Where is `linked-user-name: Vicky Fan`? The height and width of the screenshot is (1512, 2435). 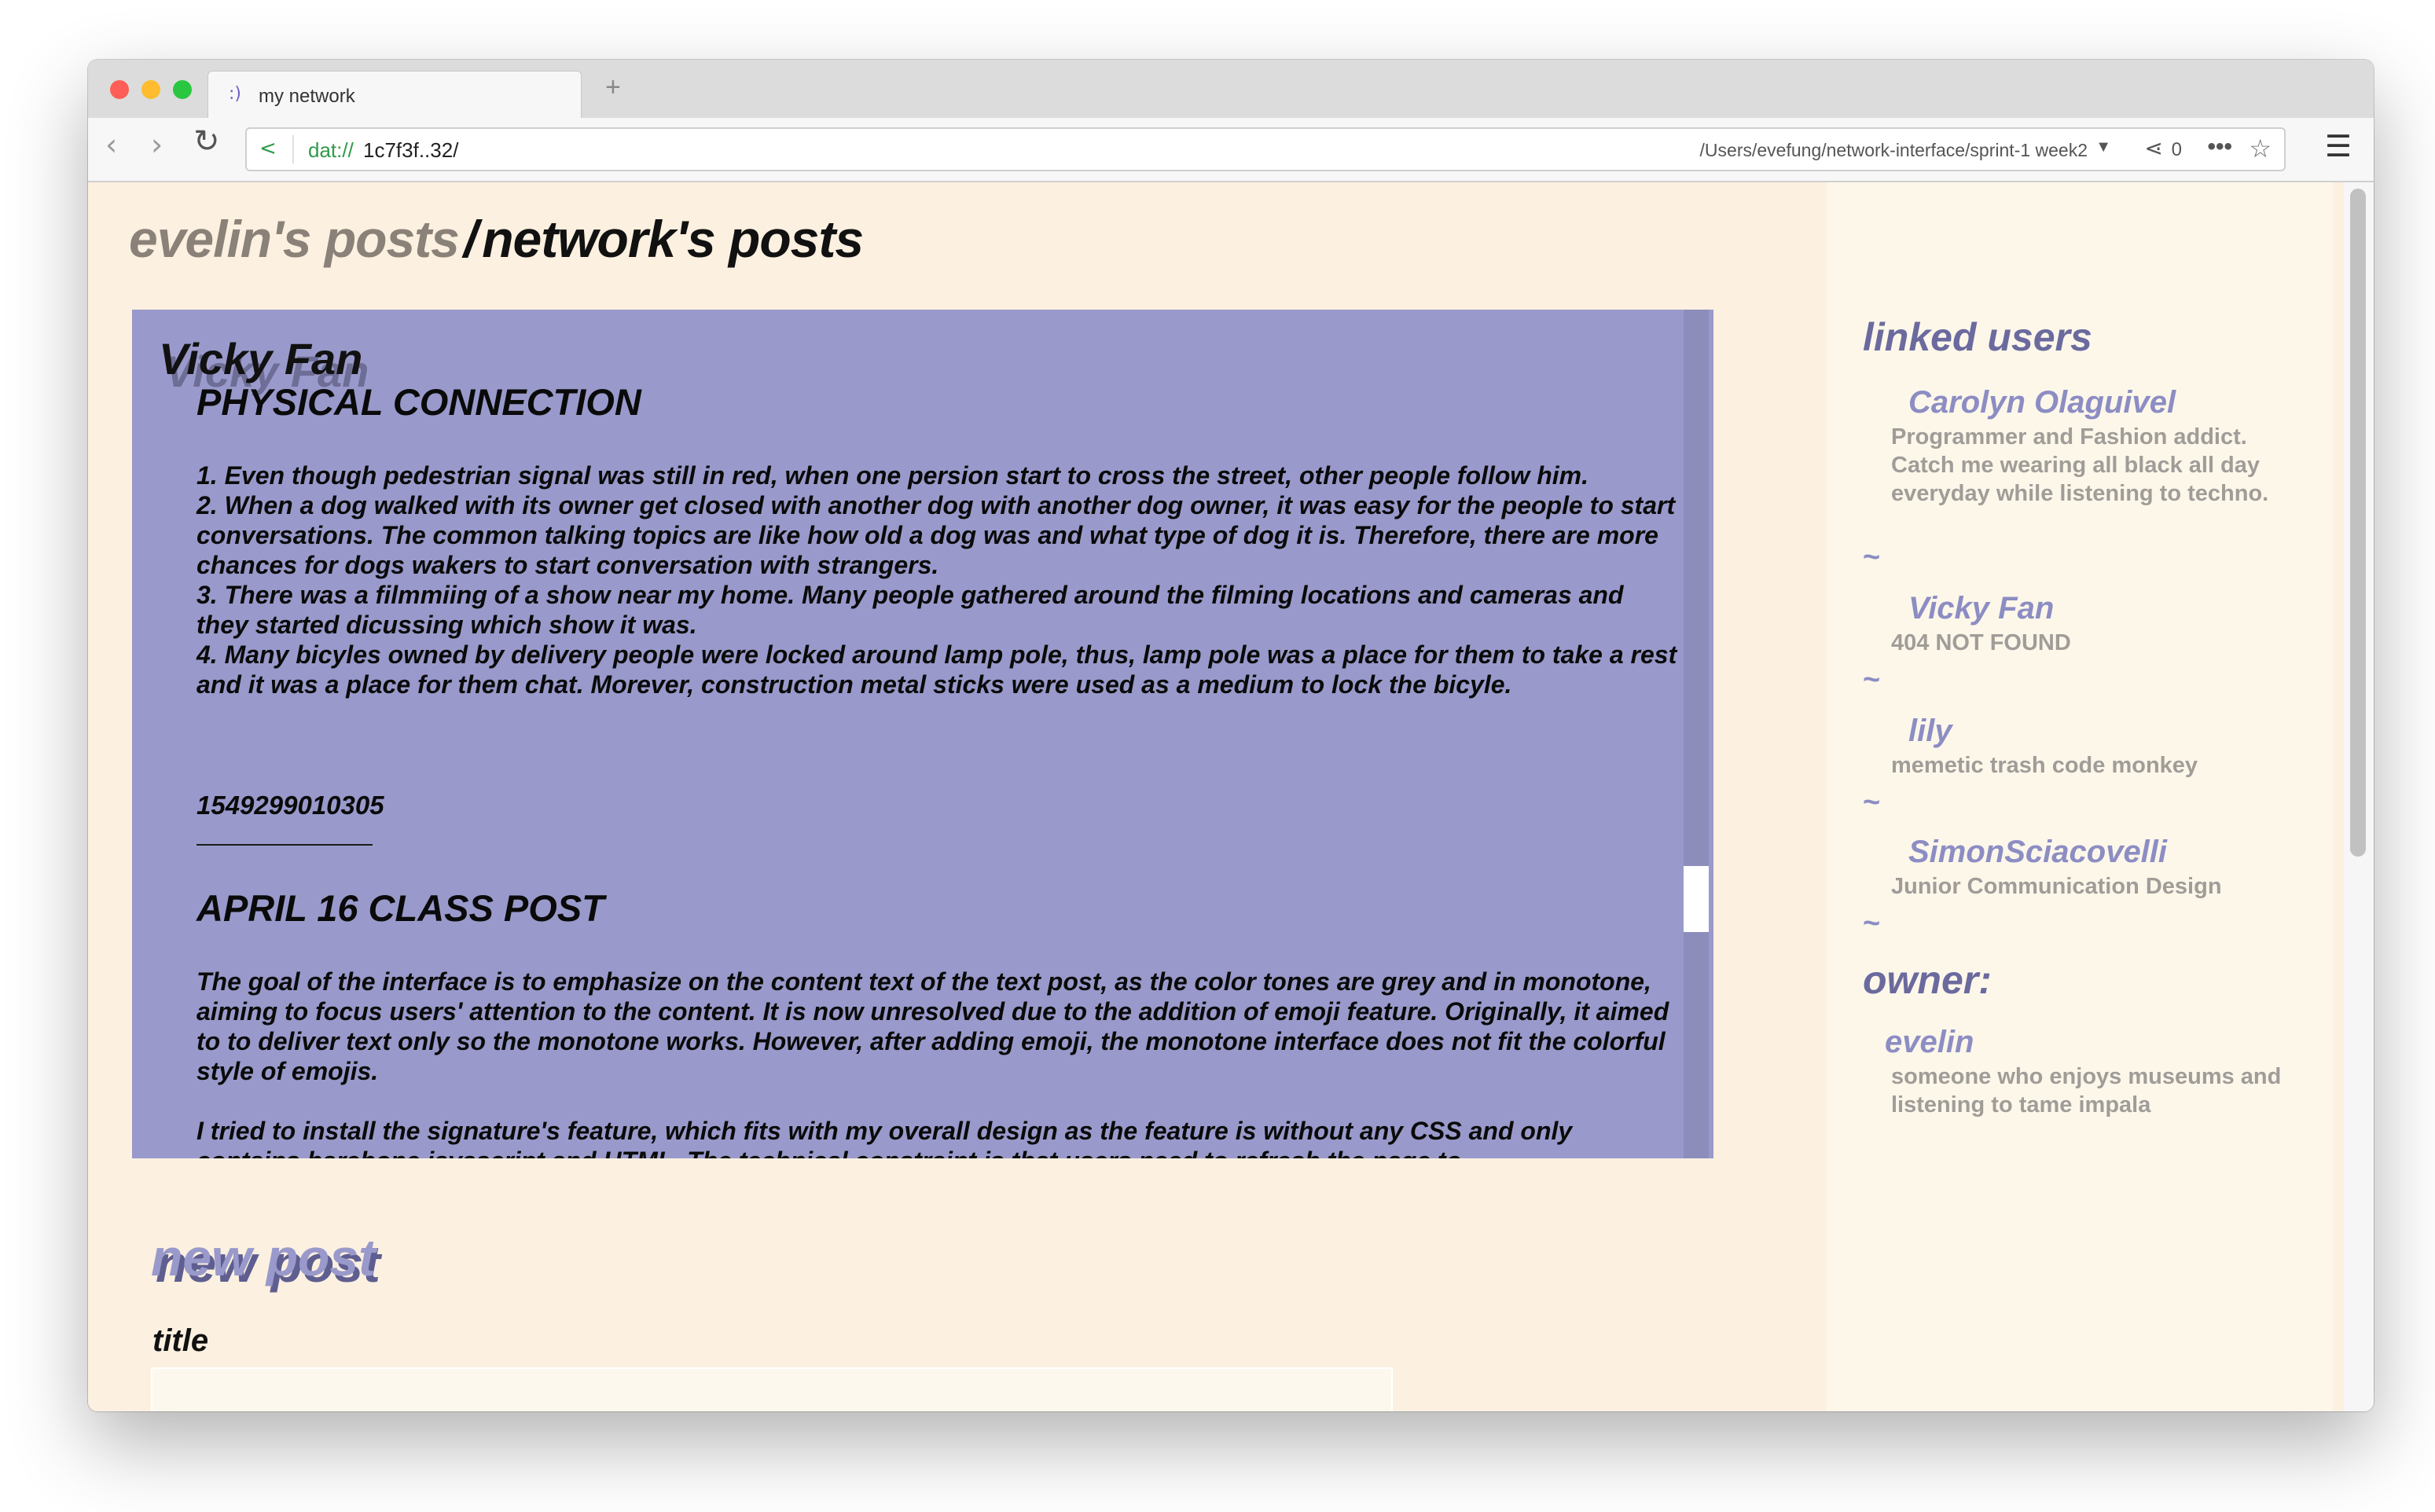
linked-user-name: Vicky Fan is located at coordinates (1981, 609).